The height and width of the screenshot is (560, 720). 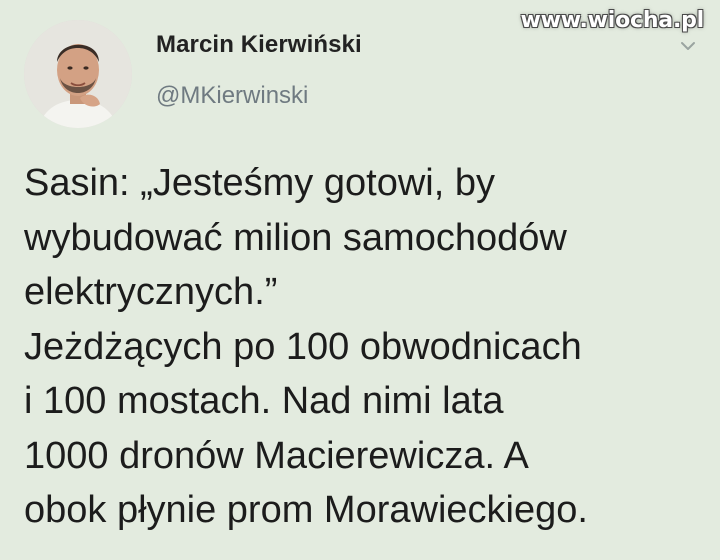 What do you see at coordinates (259, 45) in the screenshot?
I see `author-name: Marcin Kierwiński` at bounding box center [259, 45].